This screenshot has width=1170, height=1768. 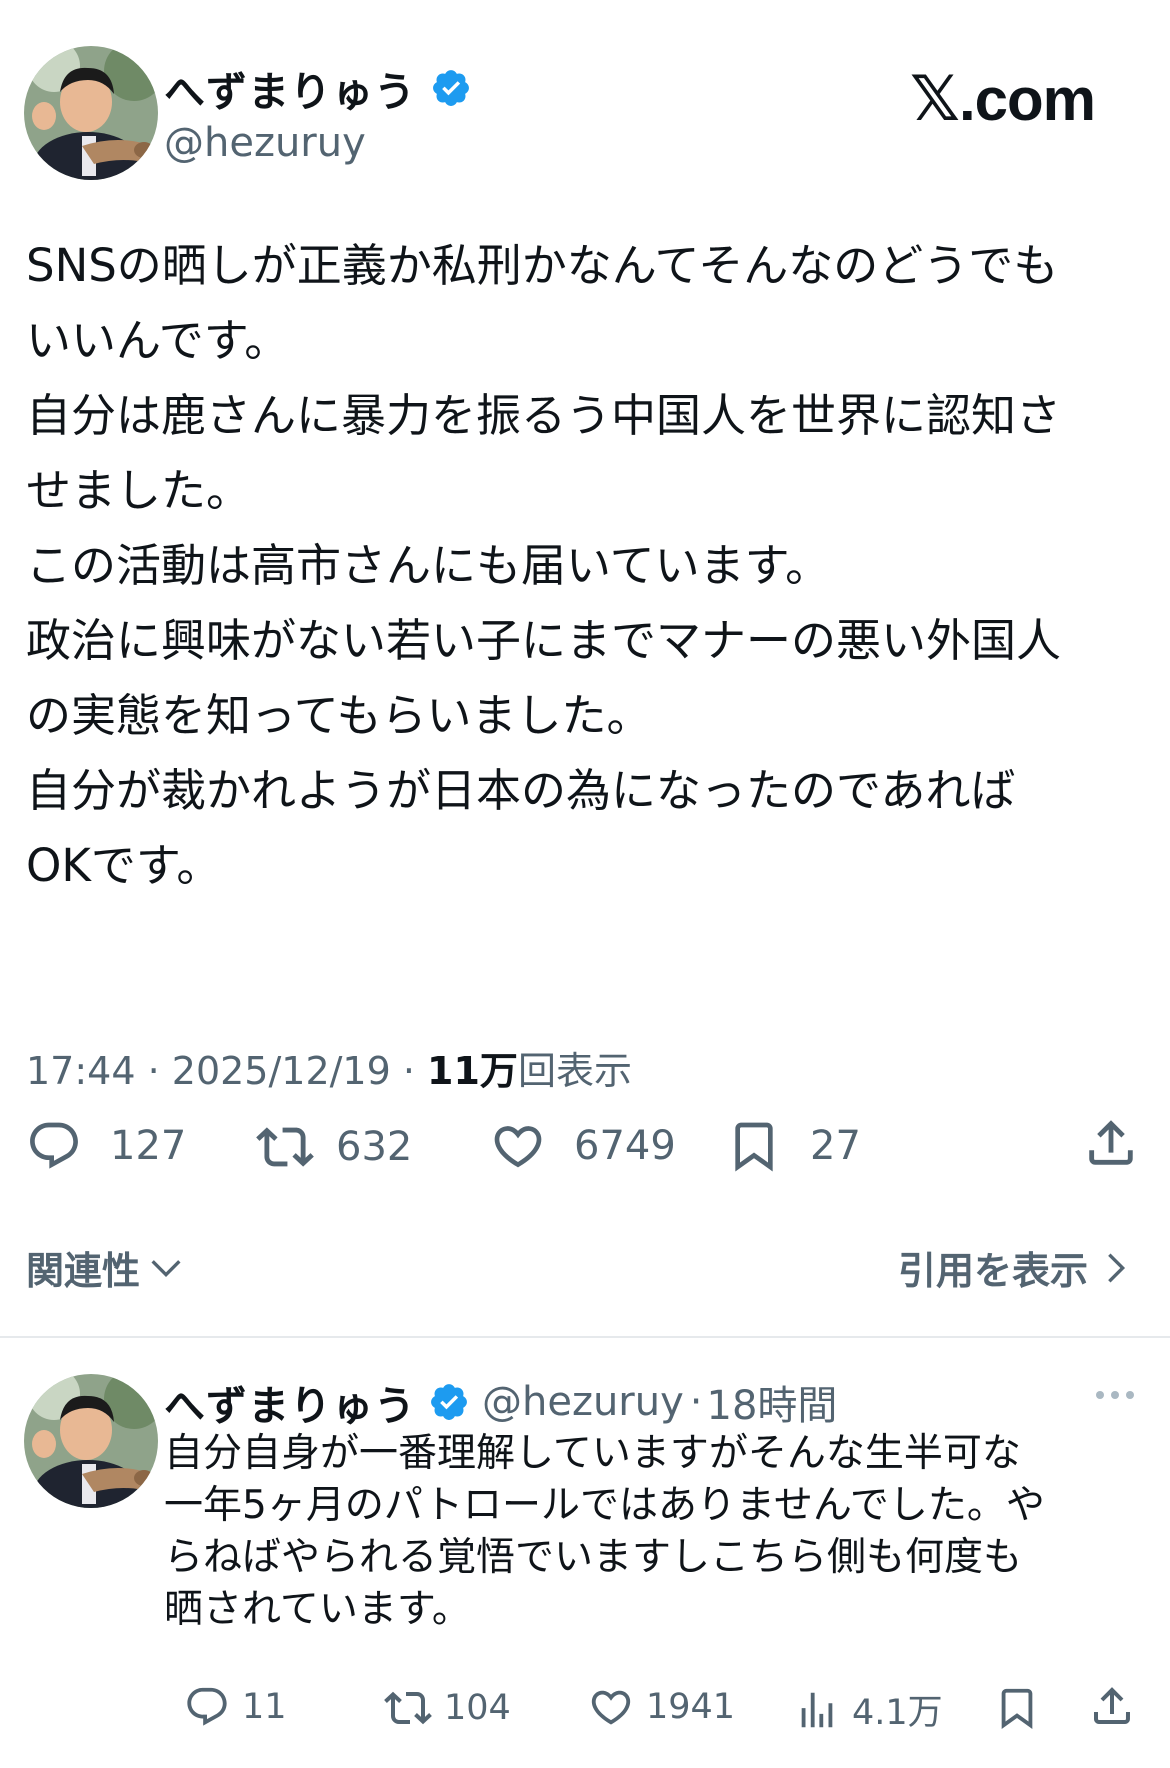 I want to click on reply-header: へずまりゅう @hezuruy · 18時間, so click(x=500, y=1402).